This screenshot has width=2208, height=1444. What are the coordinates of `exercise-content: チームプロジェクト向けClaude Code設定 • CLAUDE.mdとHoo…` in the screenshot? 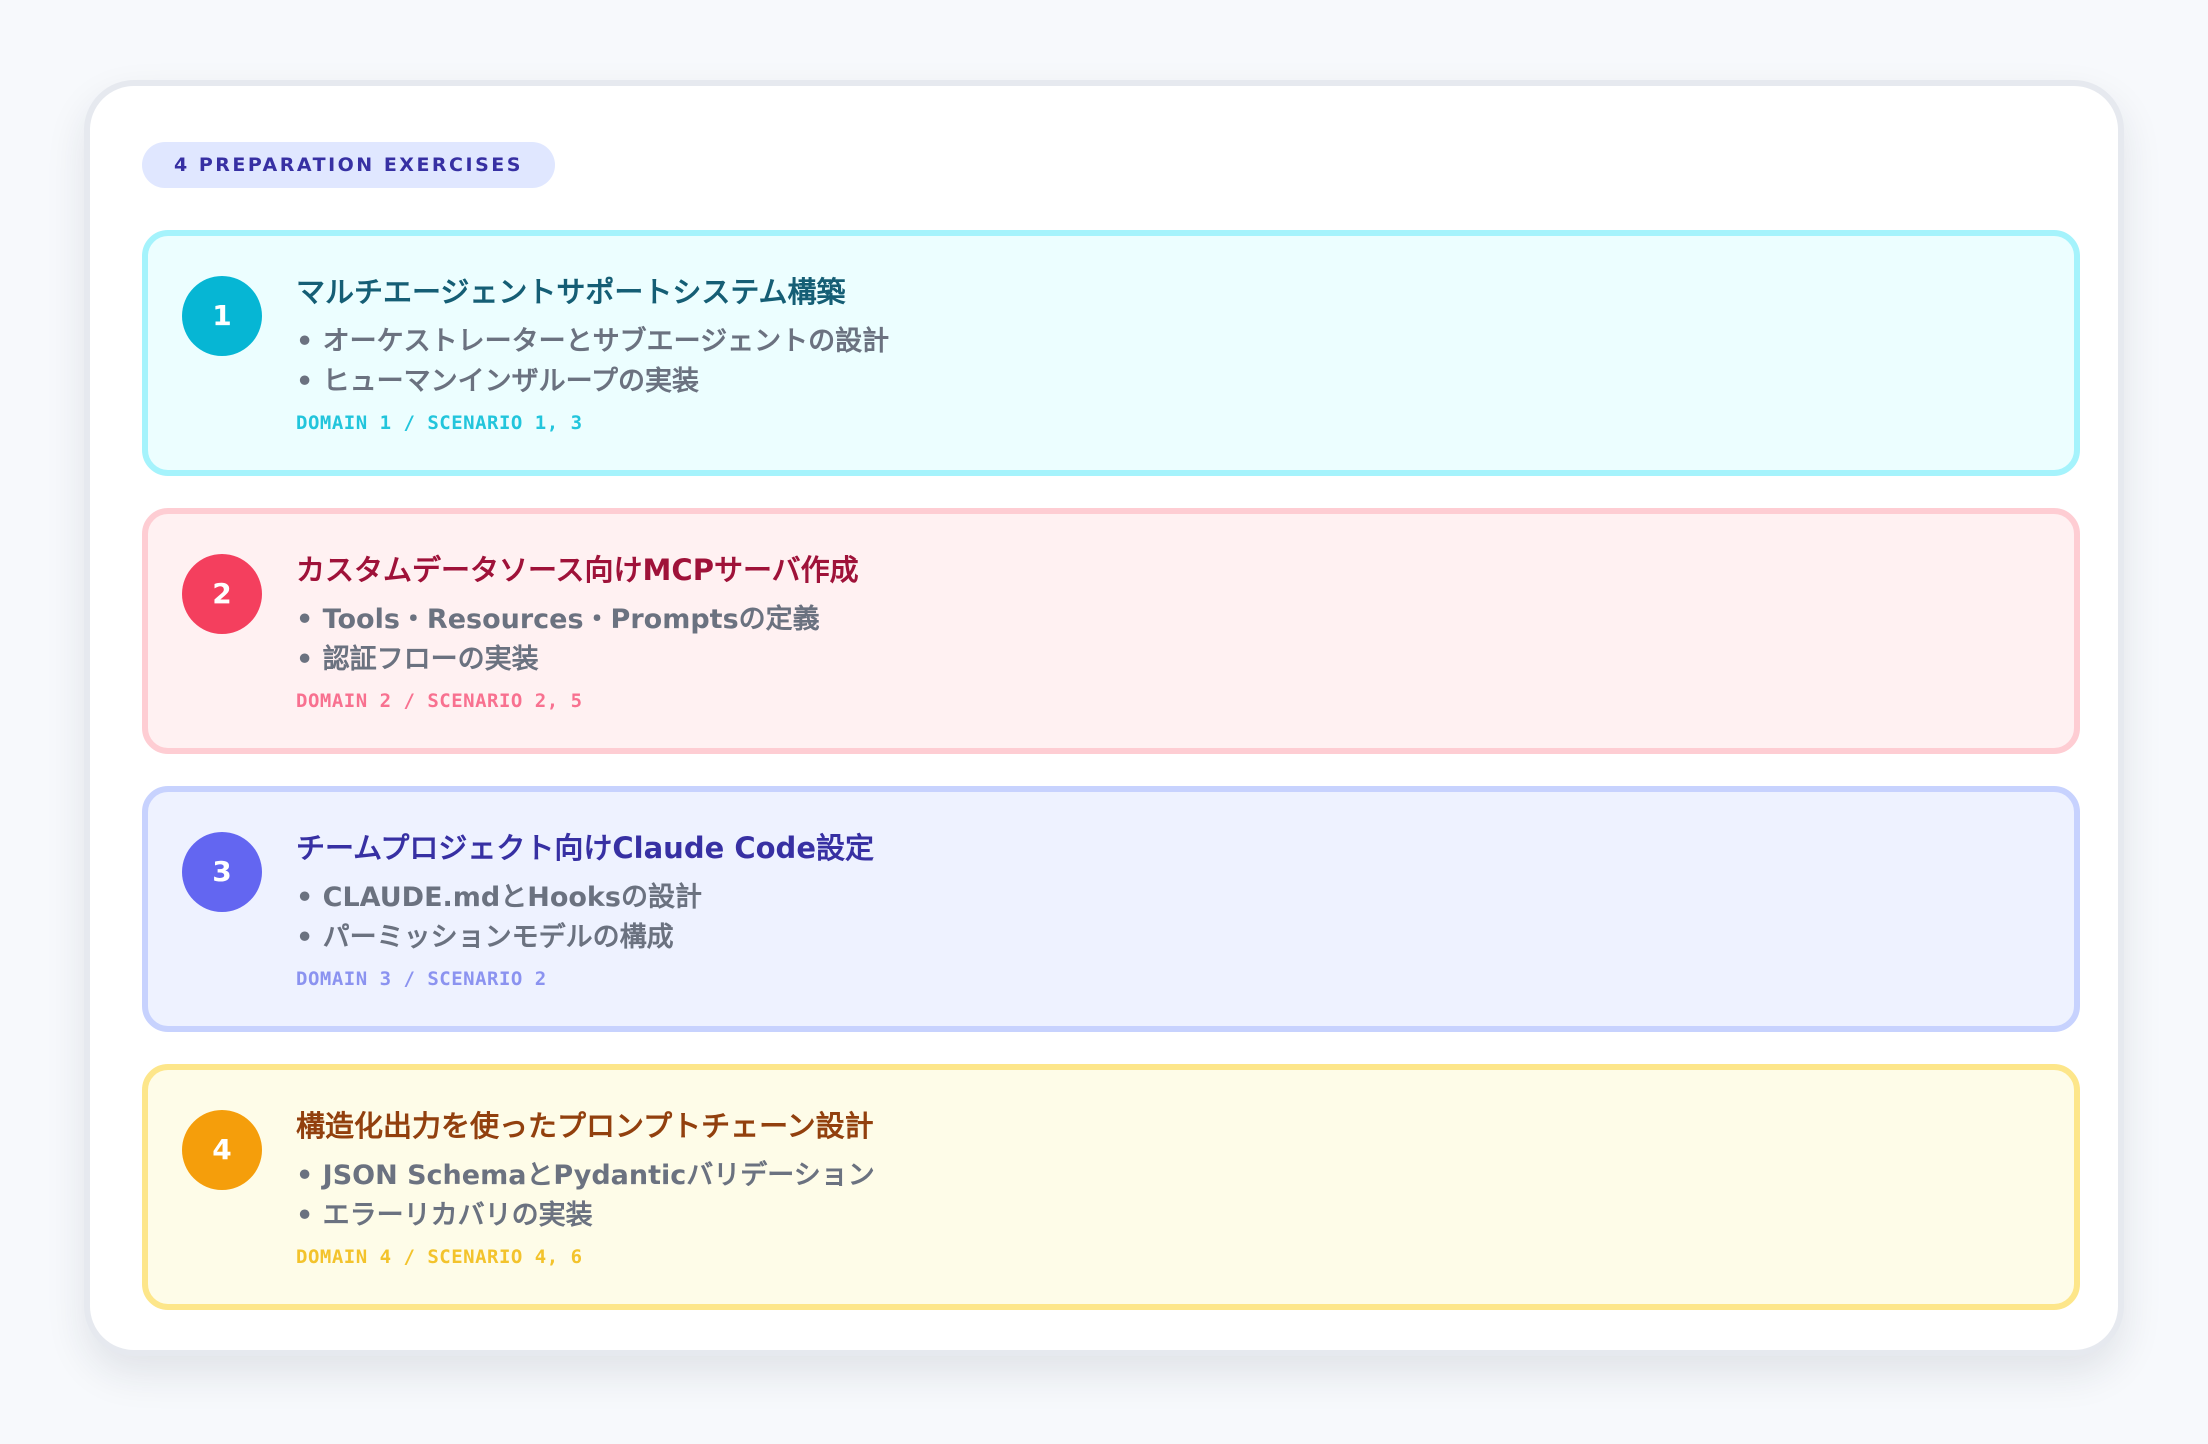 It's located at (1165, 910).